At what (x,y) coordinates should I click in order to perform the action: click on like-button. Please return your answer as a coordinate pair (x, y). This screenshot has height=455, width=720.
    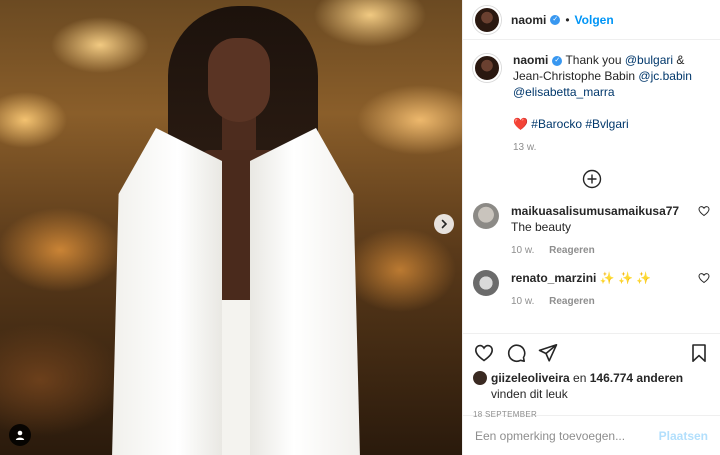
    Looking at the image, I should click on (484, 353).